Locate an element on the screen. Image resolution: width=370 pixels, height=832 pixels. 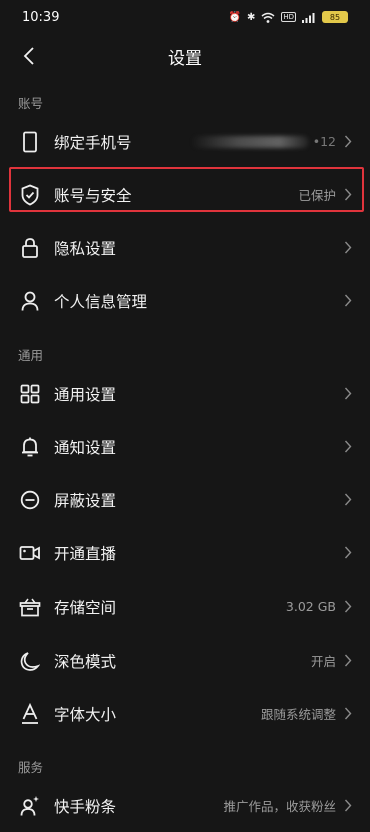
lock-icon is located at coordinates (30, 248).